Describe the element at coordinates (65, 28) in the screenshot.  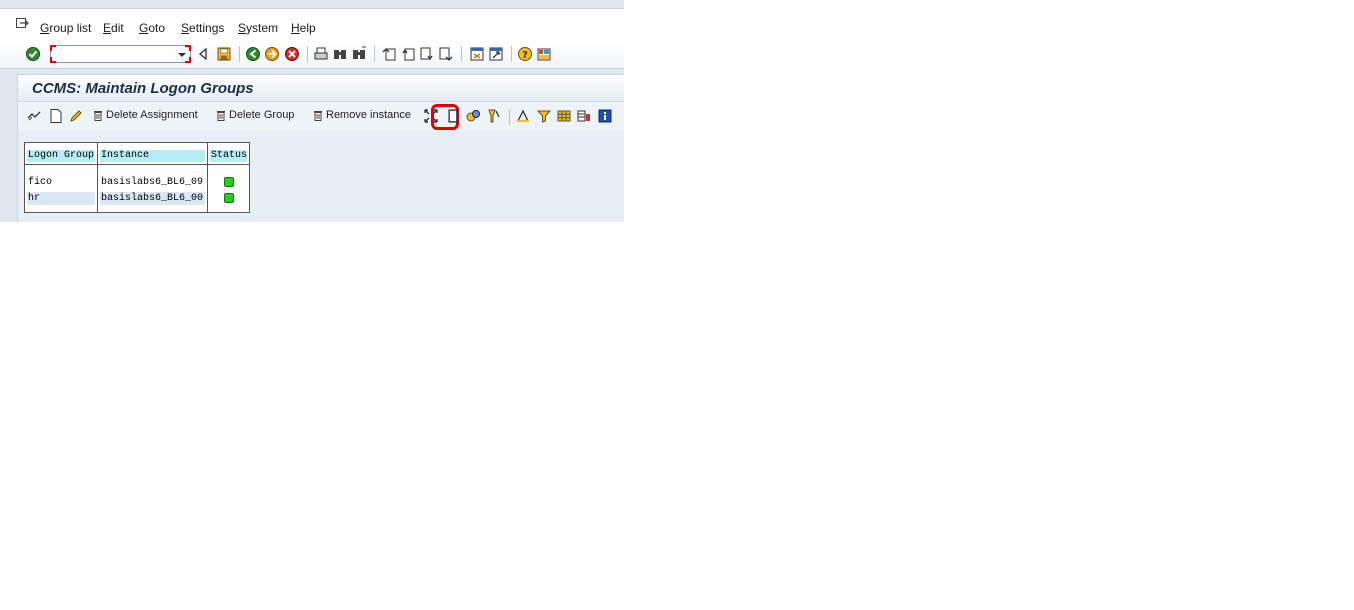
I see `menu-group-list: Group list` at that location.